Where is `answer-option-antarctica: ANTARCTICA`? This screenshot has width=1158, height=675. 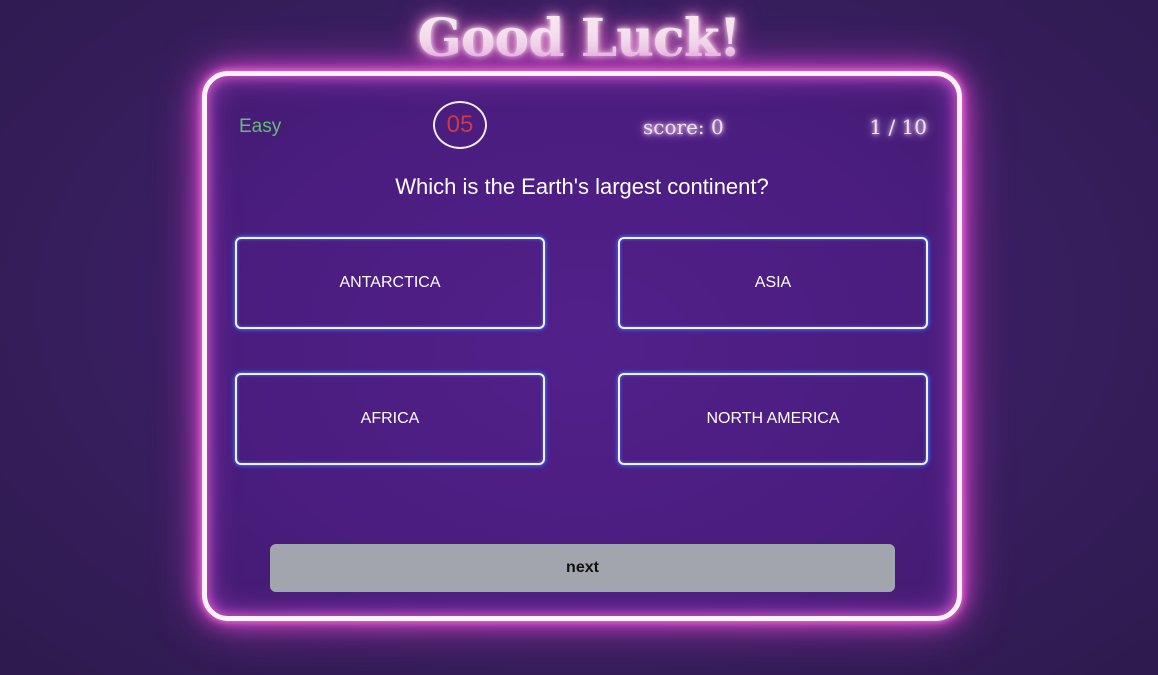
answer-option-antarctica: ANTARCTICA is located at coordinates (390, 283).